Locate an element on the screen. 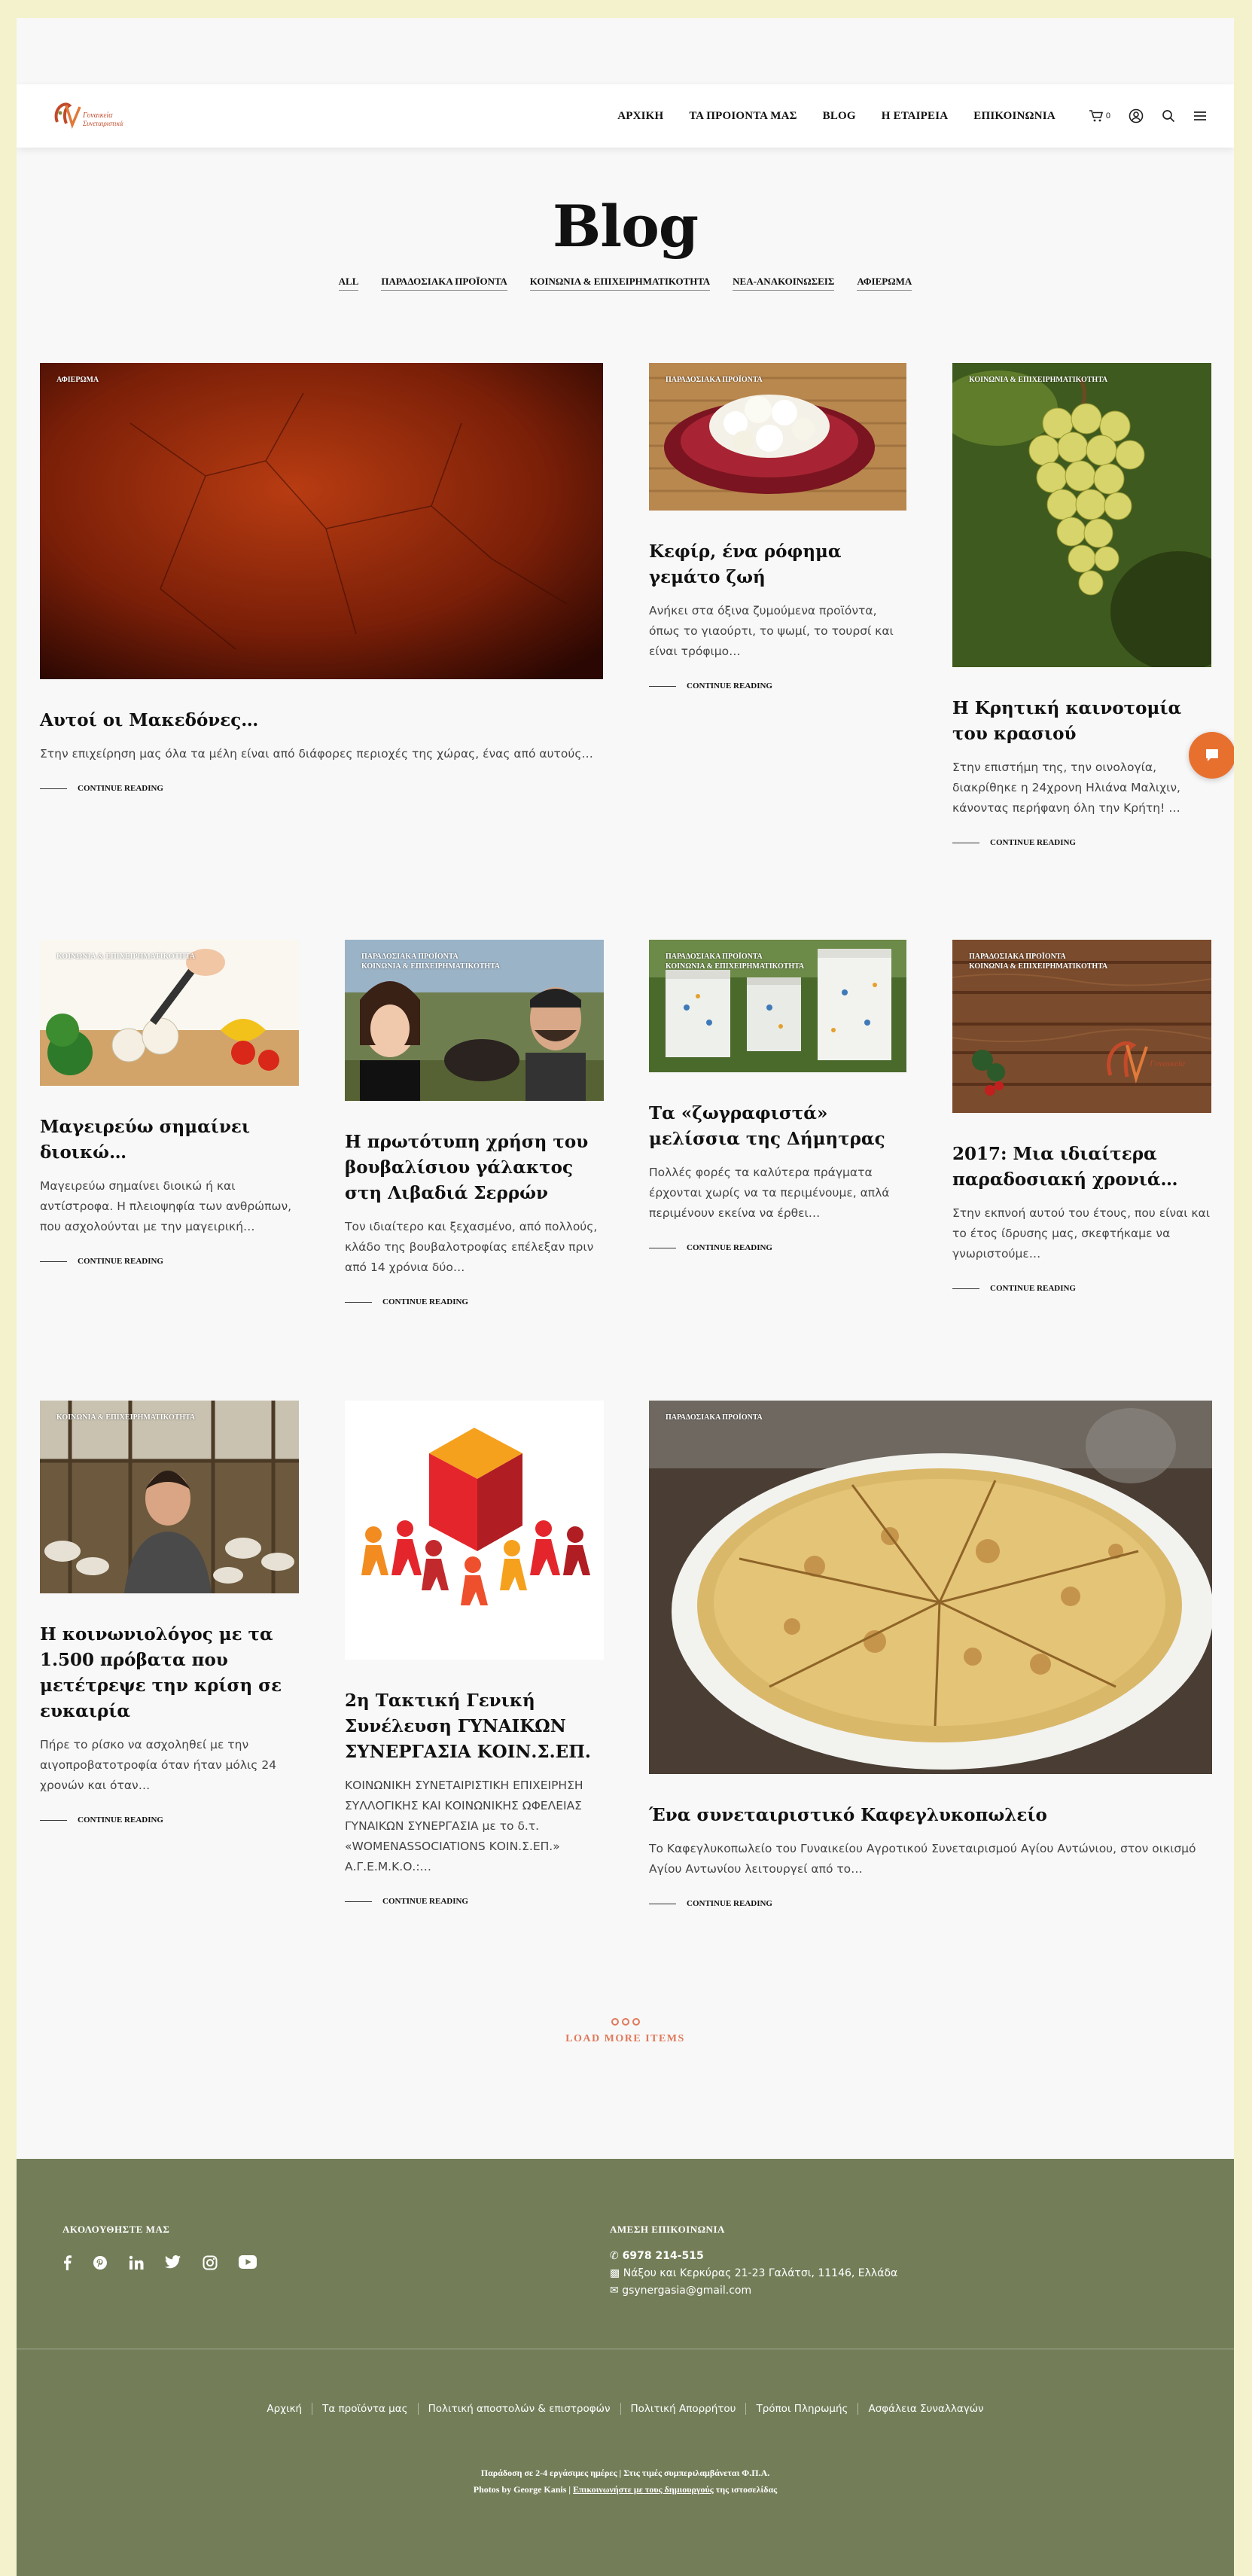 The height and width of the screenshot is (2576, 1252). menu-icon is located at coordinates (1200, 115).